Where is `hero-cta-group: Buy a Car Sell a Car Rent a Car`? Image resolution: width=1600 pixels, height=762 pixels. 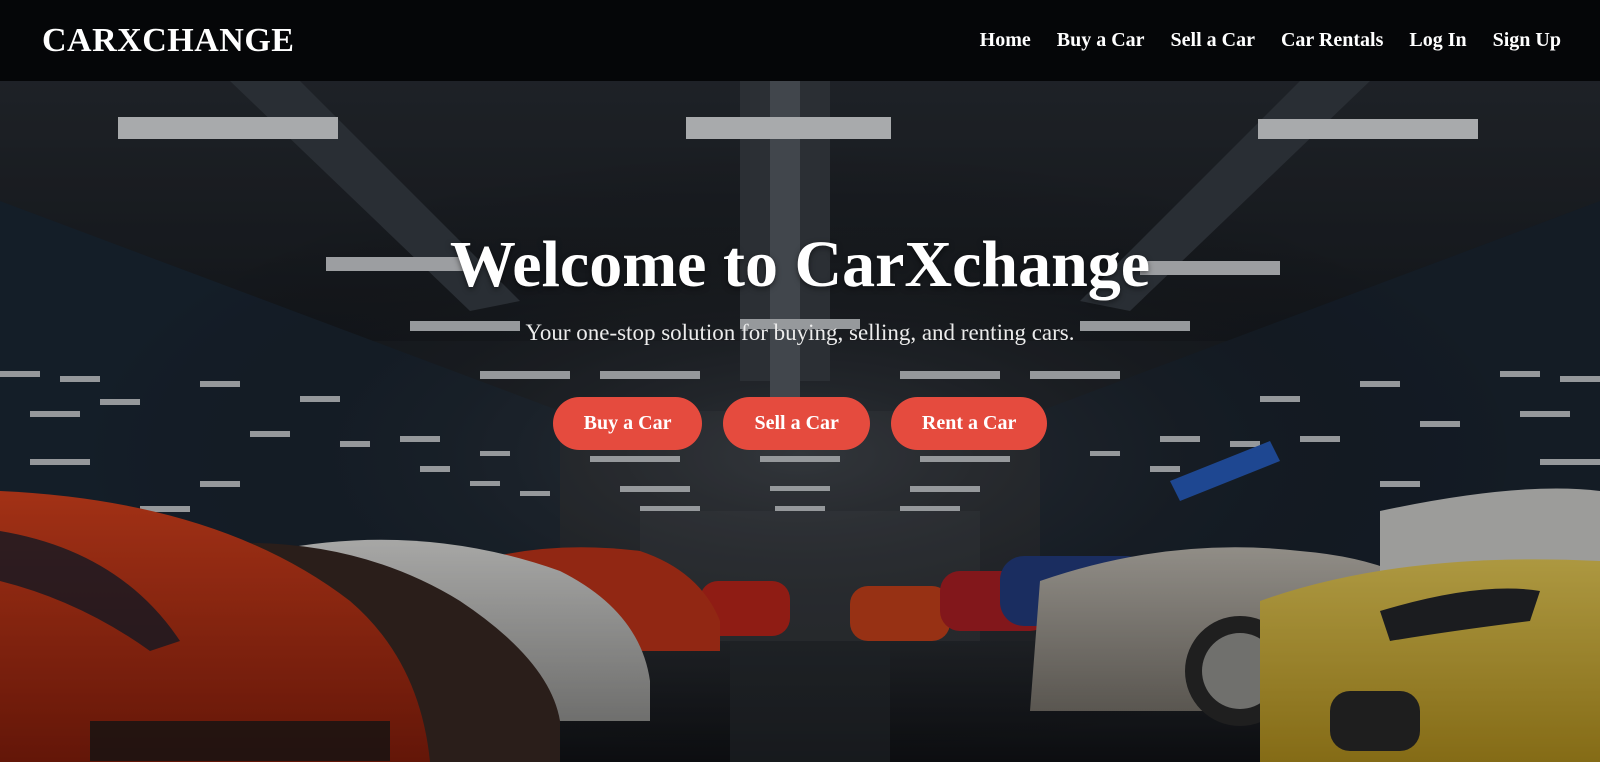 hero-cta-group: Buy a Car Sell a Car Rent a Car is located at coordinates (800, 423).